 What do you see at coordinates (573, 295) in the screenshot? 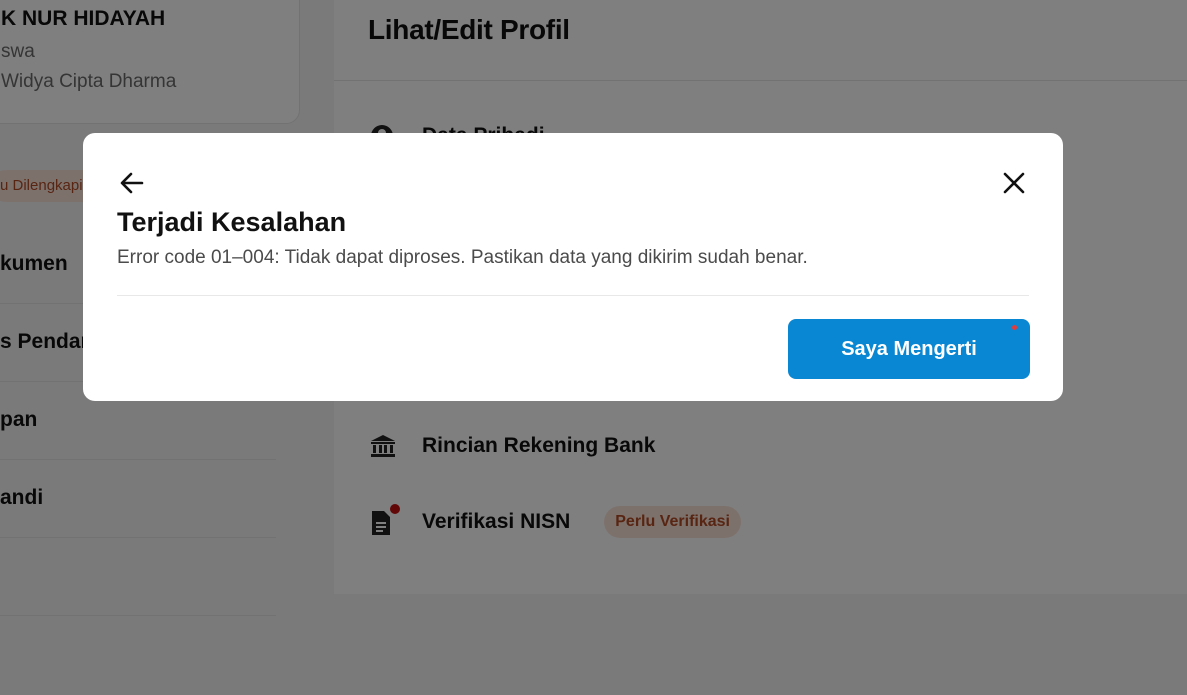
I see `dialog-divider` at bounding box center [573, 295].